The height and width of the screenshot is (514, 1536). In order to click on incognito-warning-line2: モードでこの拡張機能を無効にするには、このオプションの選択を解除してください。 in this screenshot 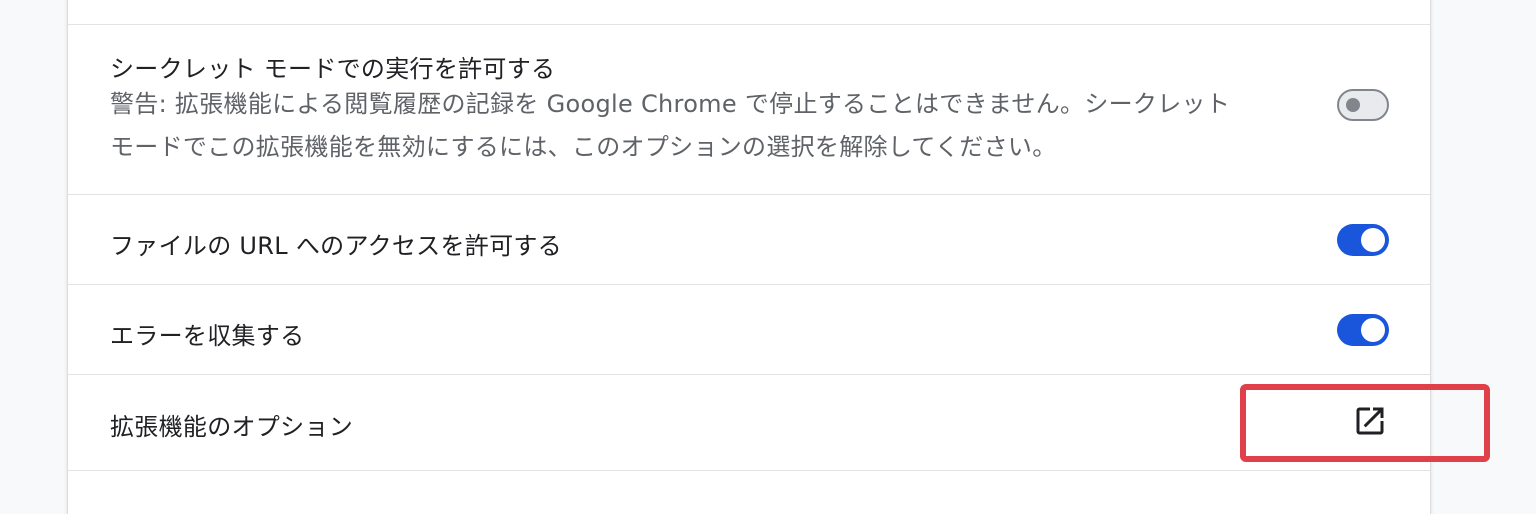, I will do `click(583, 147)`.